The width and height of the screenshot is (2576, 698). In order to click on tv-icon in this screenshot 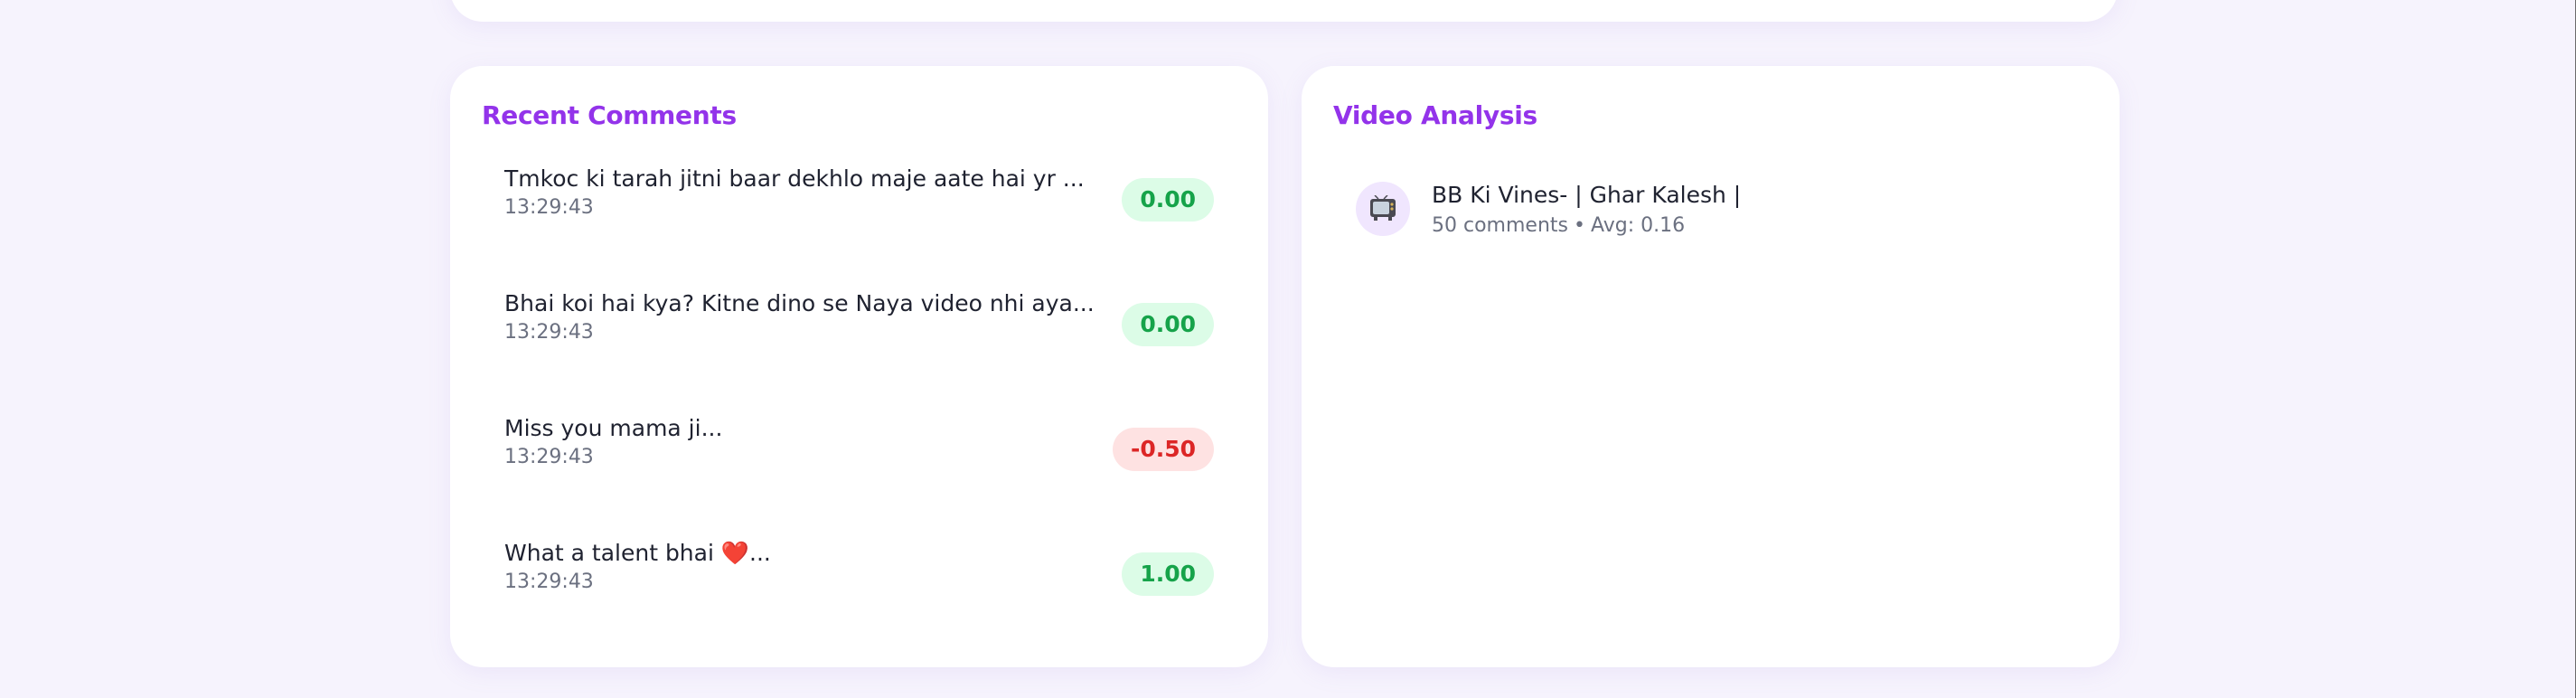, I will do `click(1383, 209)`.